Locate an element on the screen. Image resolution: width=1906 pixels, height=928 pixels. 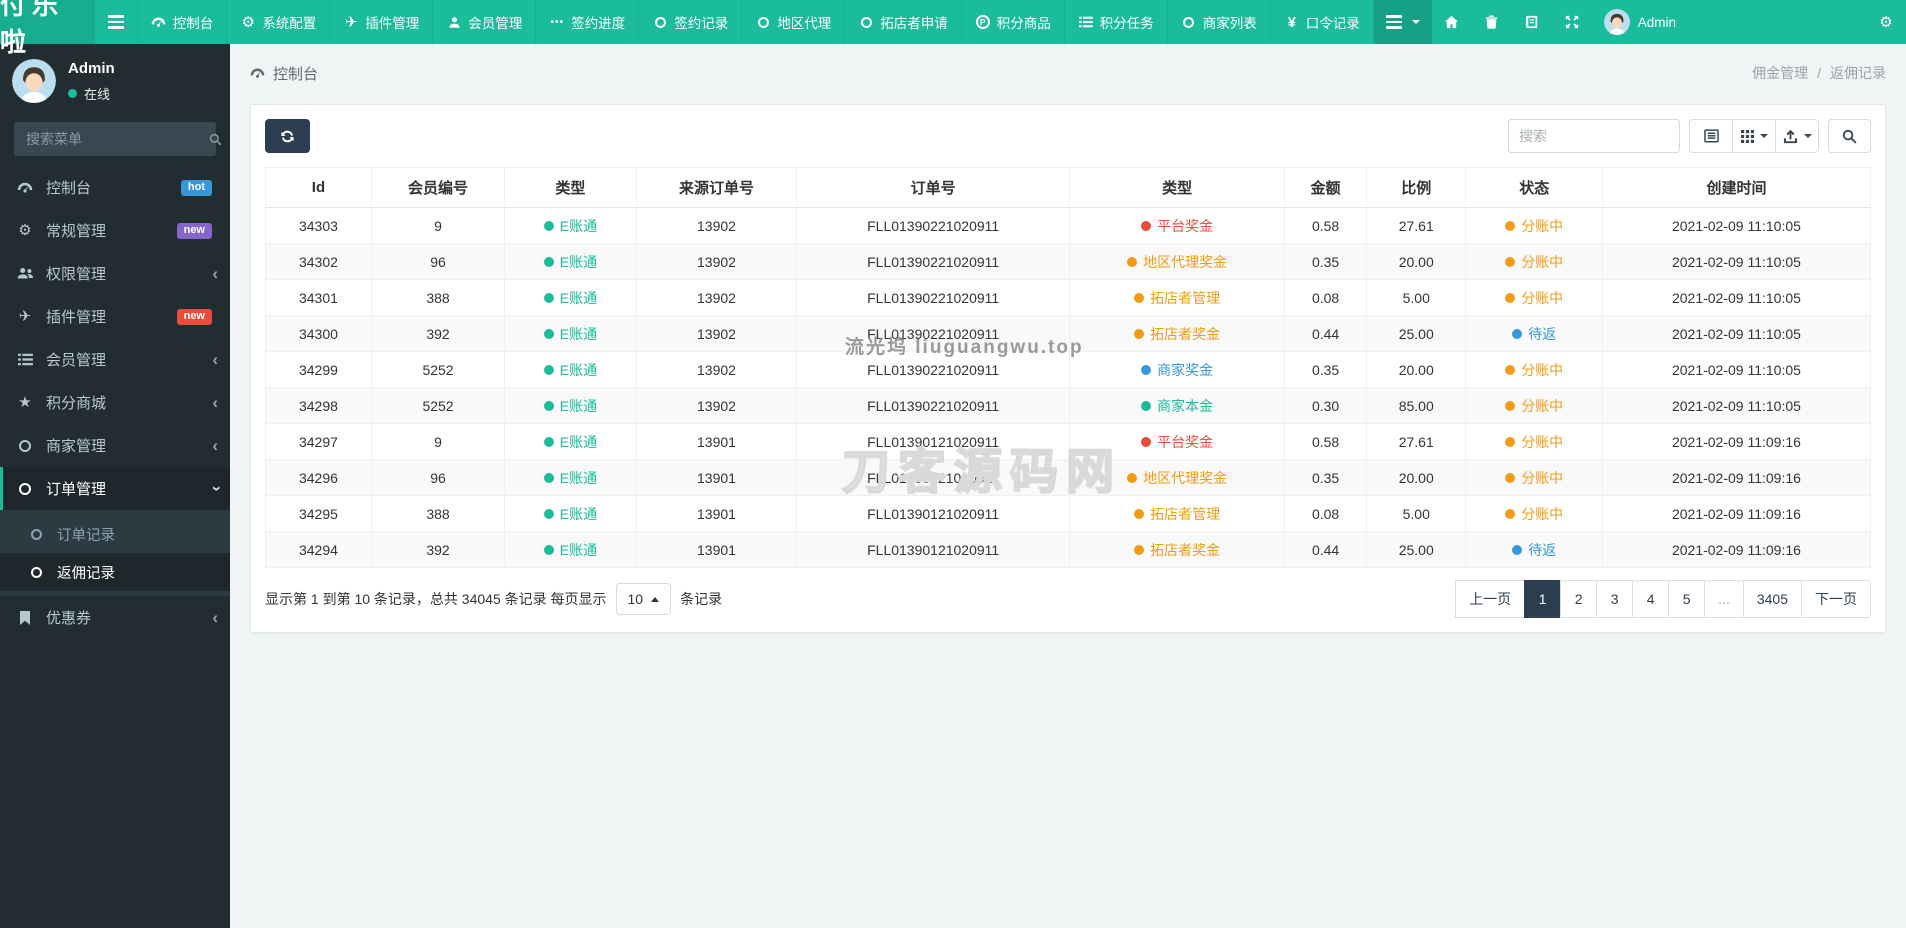
dashboard-icon is located at coordinates (159, 22).